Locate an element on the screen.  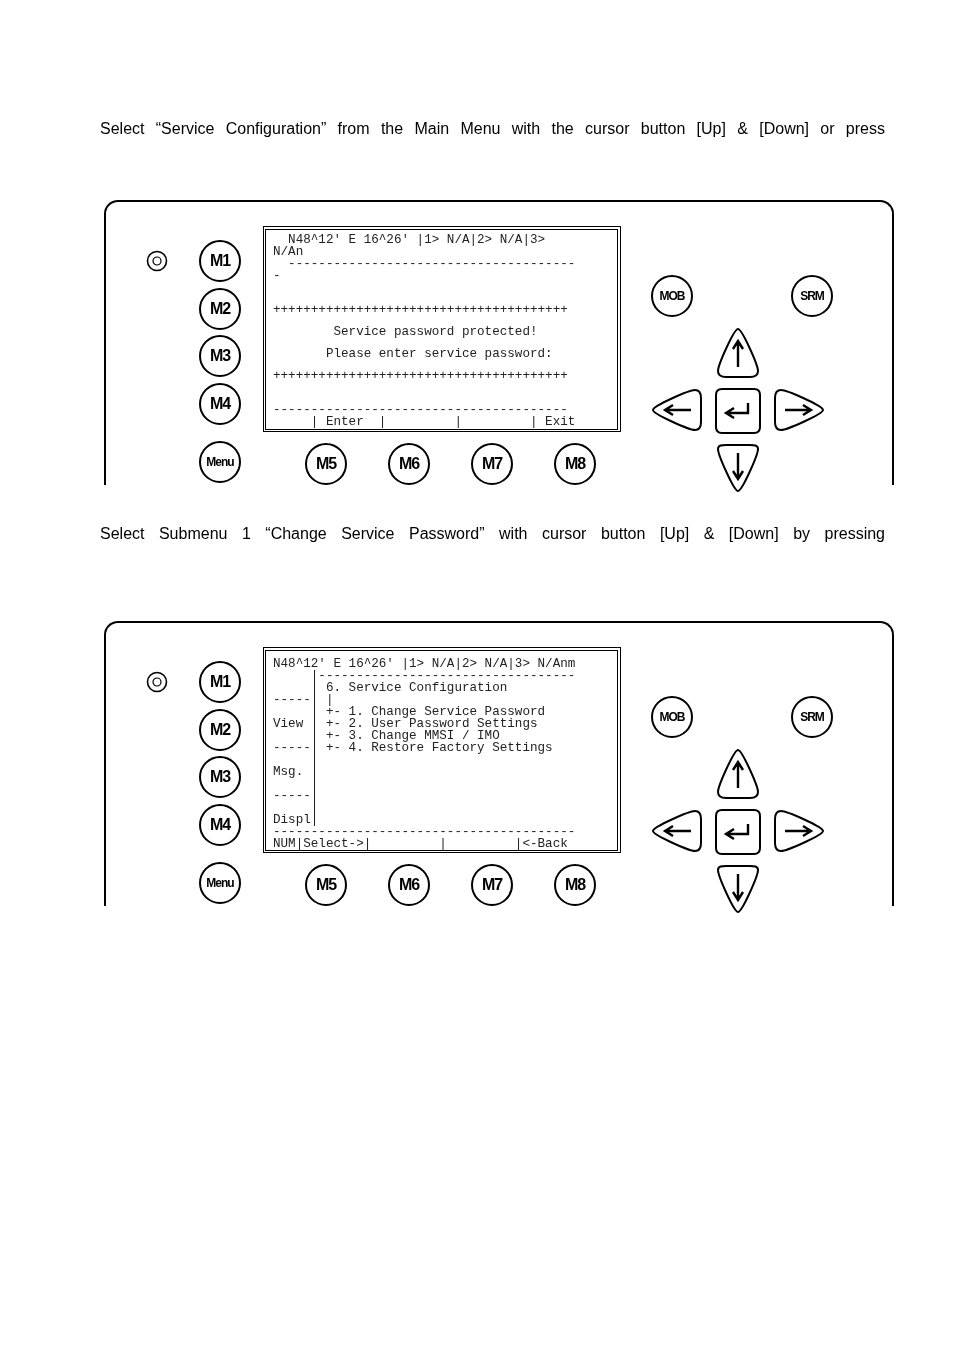
screen-text: -------------------------------------- is located at coordinates (432, 264).